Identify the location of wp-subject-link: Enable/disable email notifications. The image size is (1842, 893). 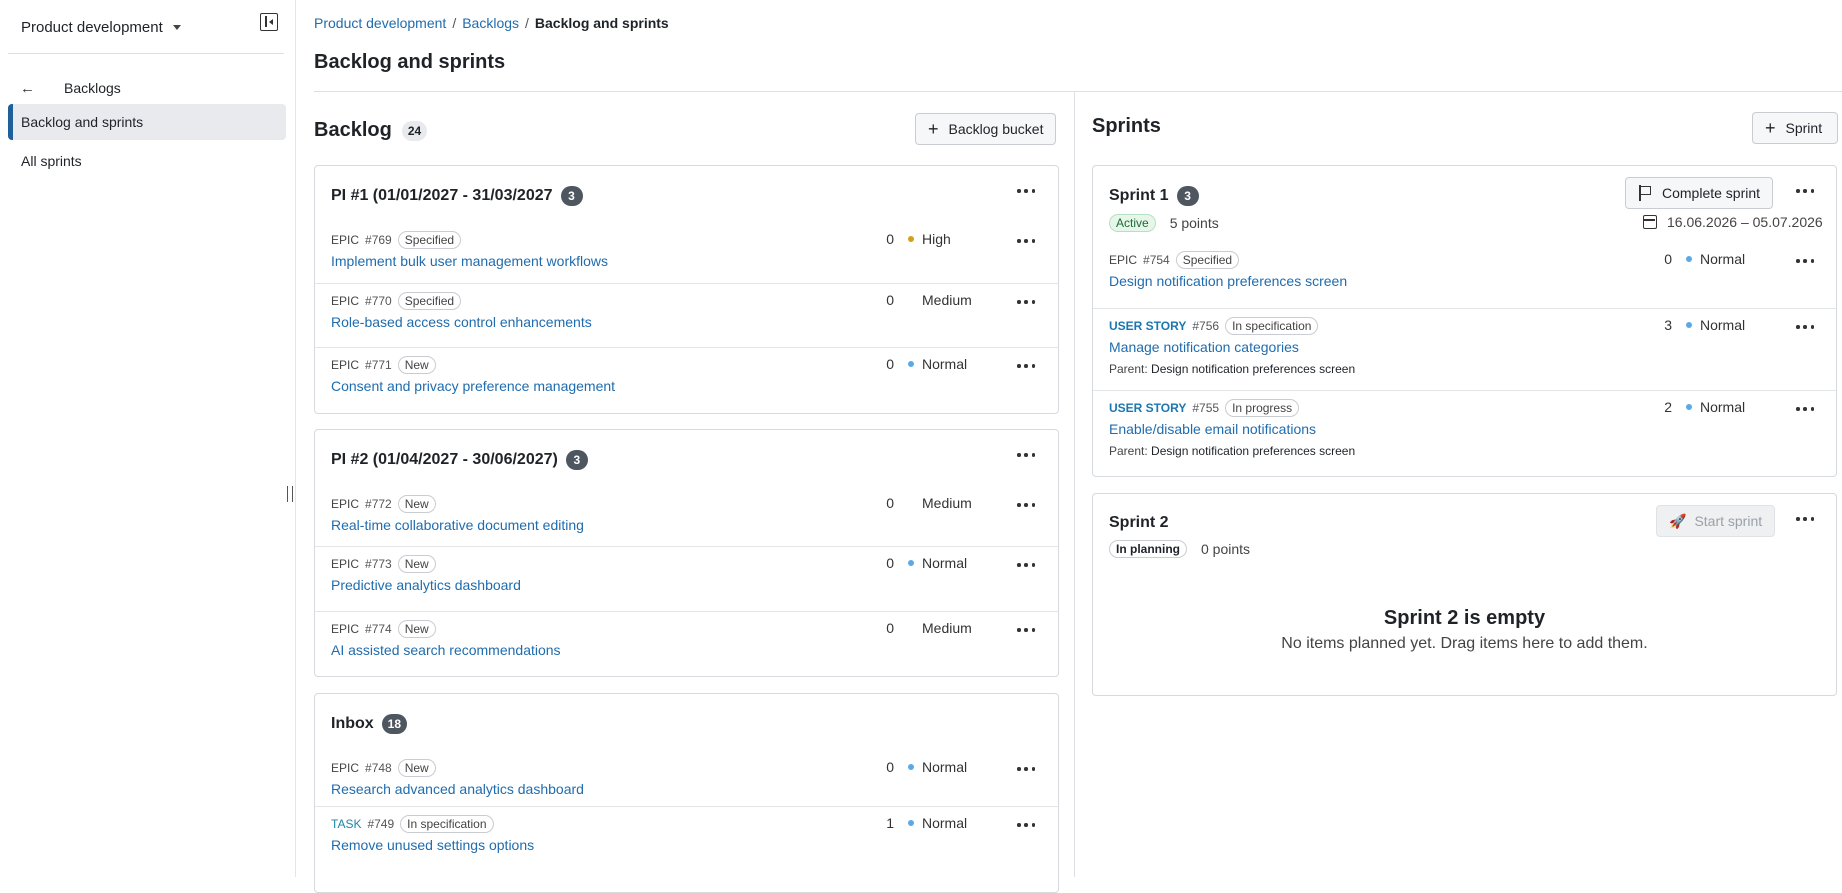
(1212, 429).